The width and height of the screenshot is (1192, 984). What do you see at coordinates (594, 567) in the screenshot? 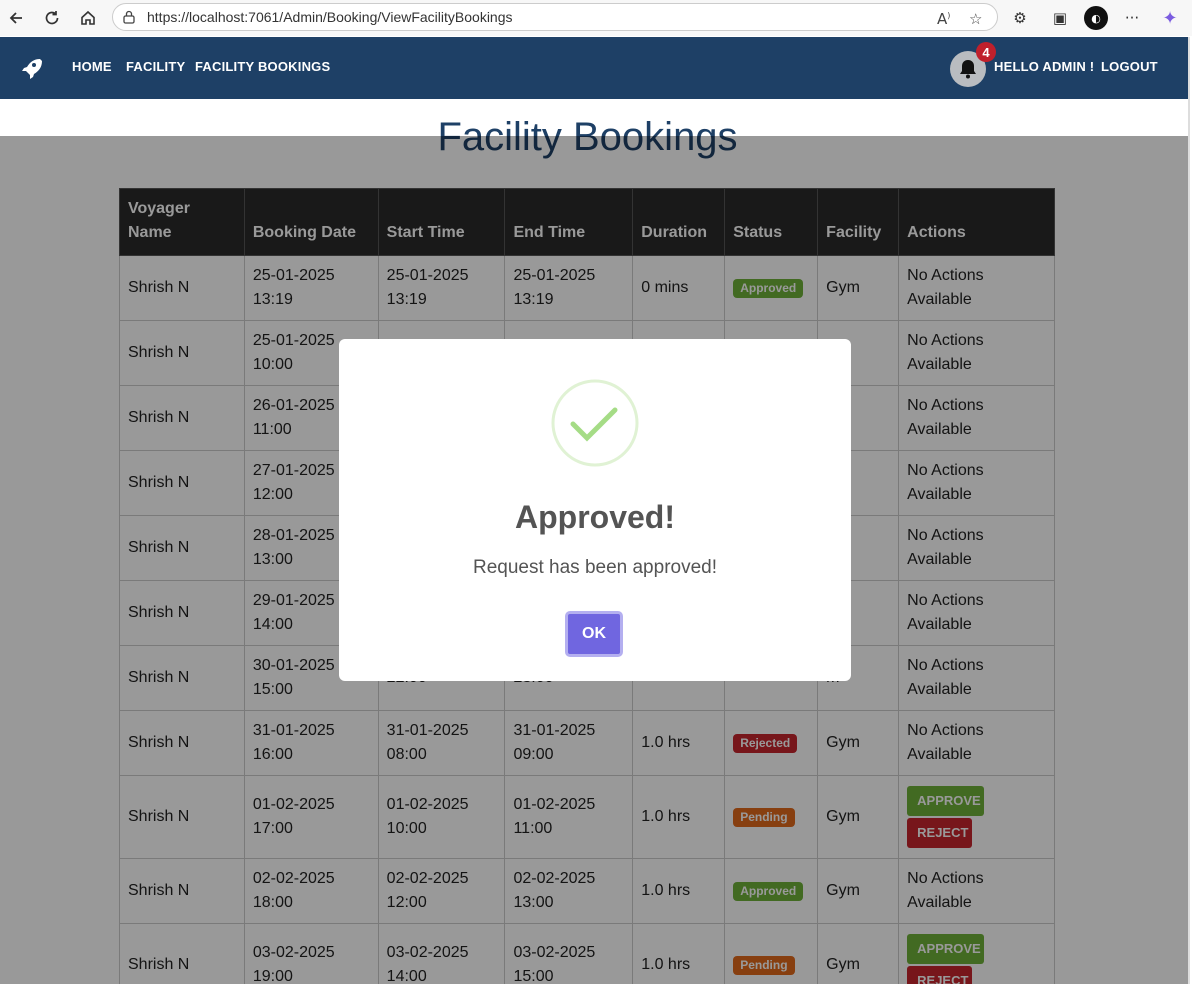
I see `dialog-message: Request has been approved!` at bounding box center [594, 567].